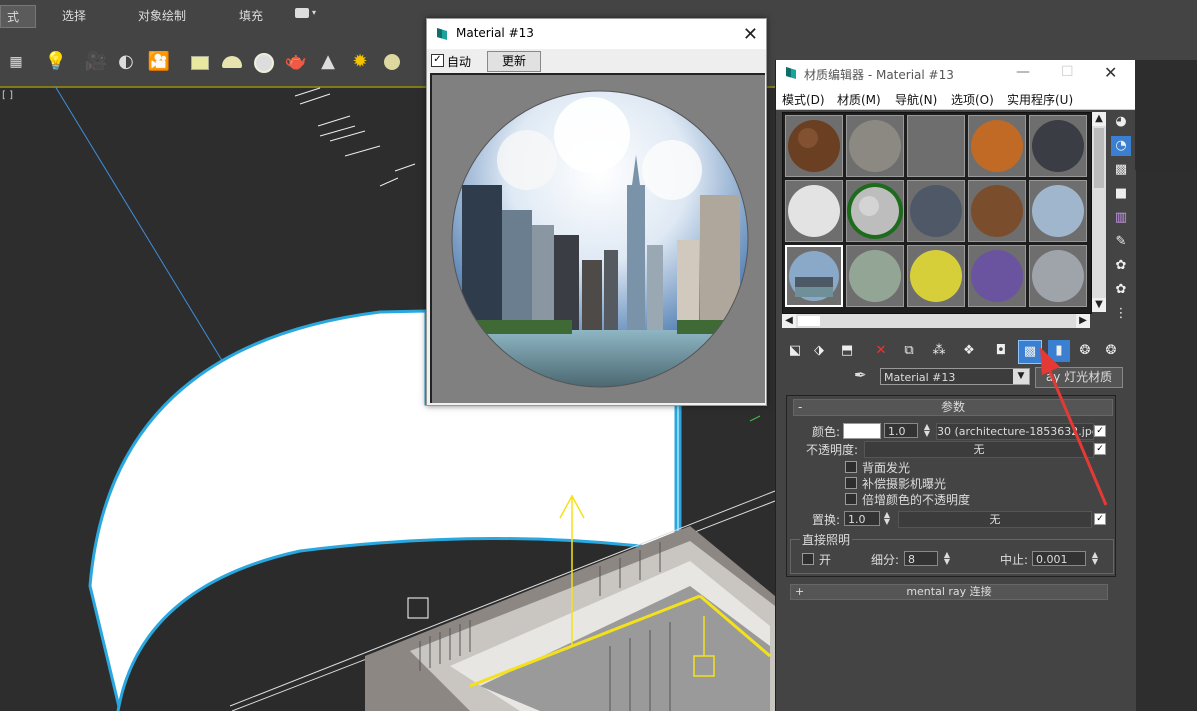  I want to click on back-emit-checkbox, so click(851, 467).